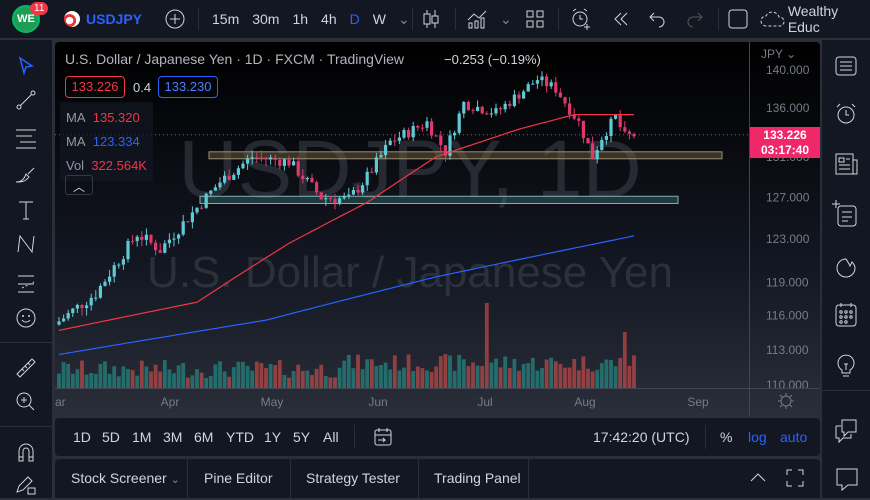  What do you see at coordinates (300, 19) in the screenshot?
I see `interval-1h: 1h` at bounding box center [300, 19].